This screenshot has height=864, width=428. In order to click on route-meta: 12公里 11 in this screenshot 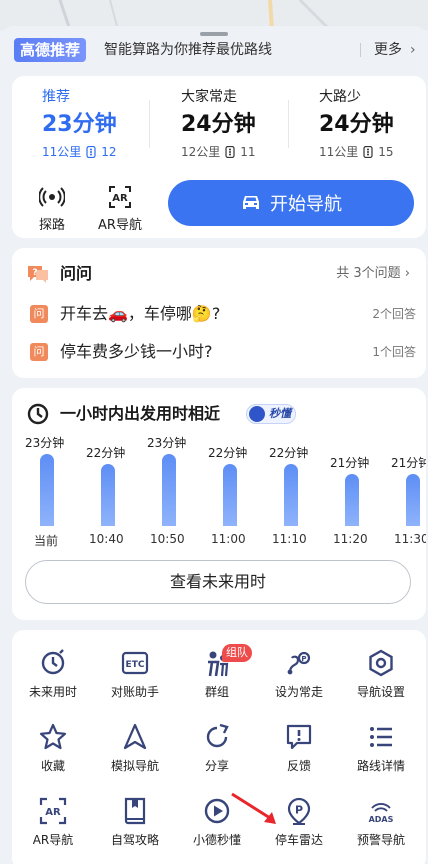, I will do `click(246, 152)`.